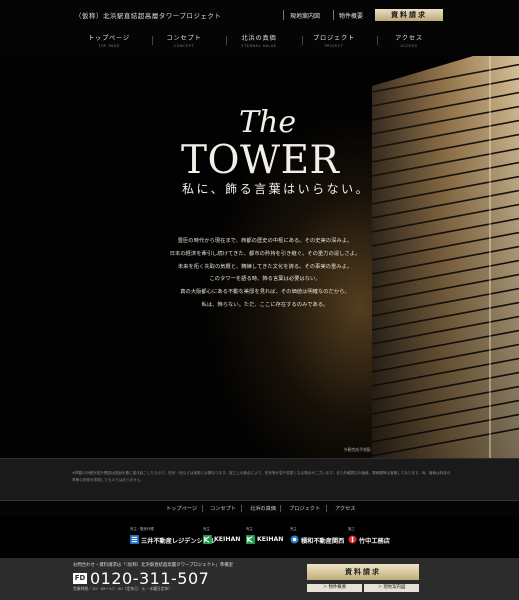 This screenshot has height=600, width=519. What do you see at coordinates (323, 541) in the screenshot?
I see `company-name: 積和不動産関西` at bounding box center [323, 541].